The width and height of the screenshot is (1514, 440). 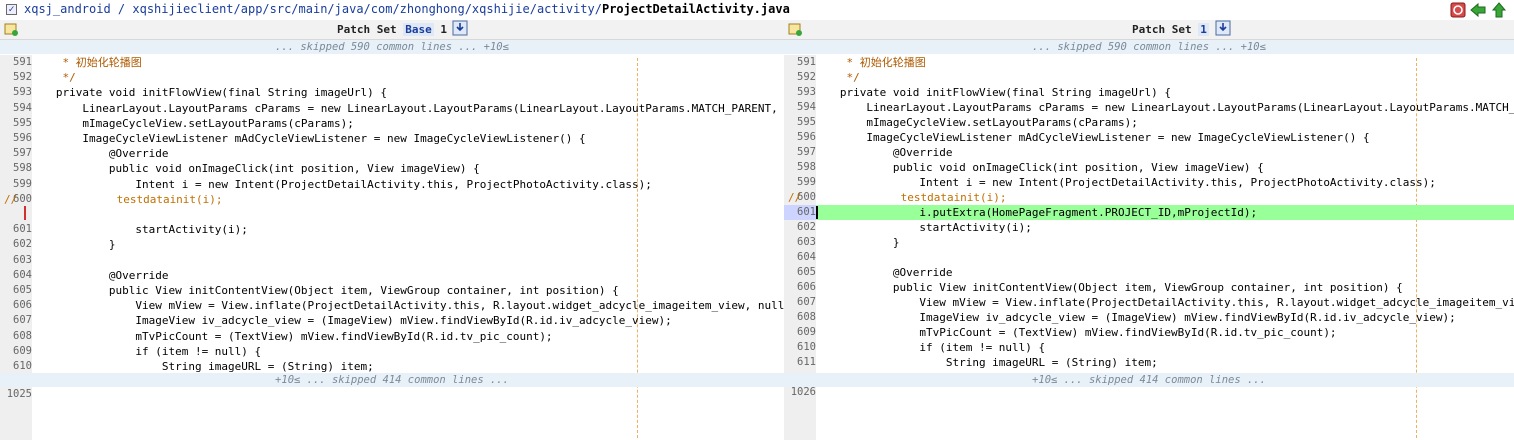 I want to click on up-arrow-icon, so click(x=1499, y=10).